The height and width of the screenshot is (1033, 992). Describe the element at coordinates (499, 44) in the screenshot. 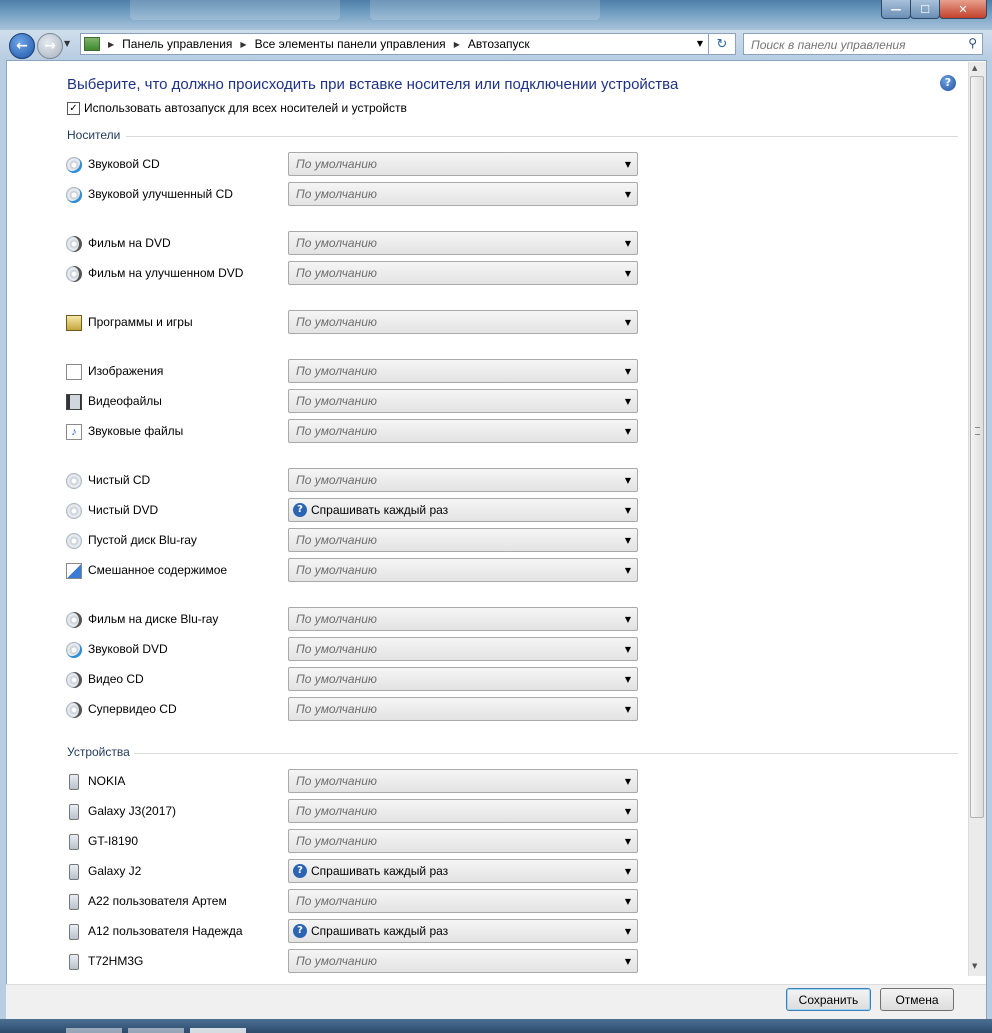

I see `breadcrumb-autoplay: Автозапуск` at that location.